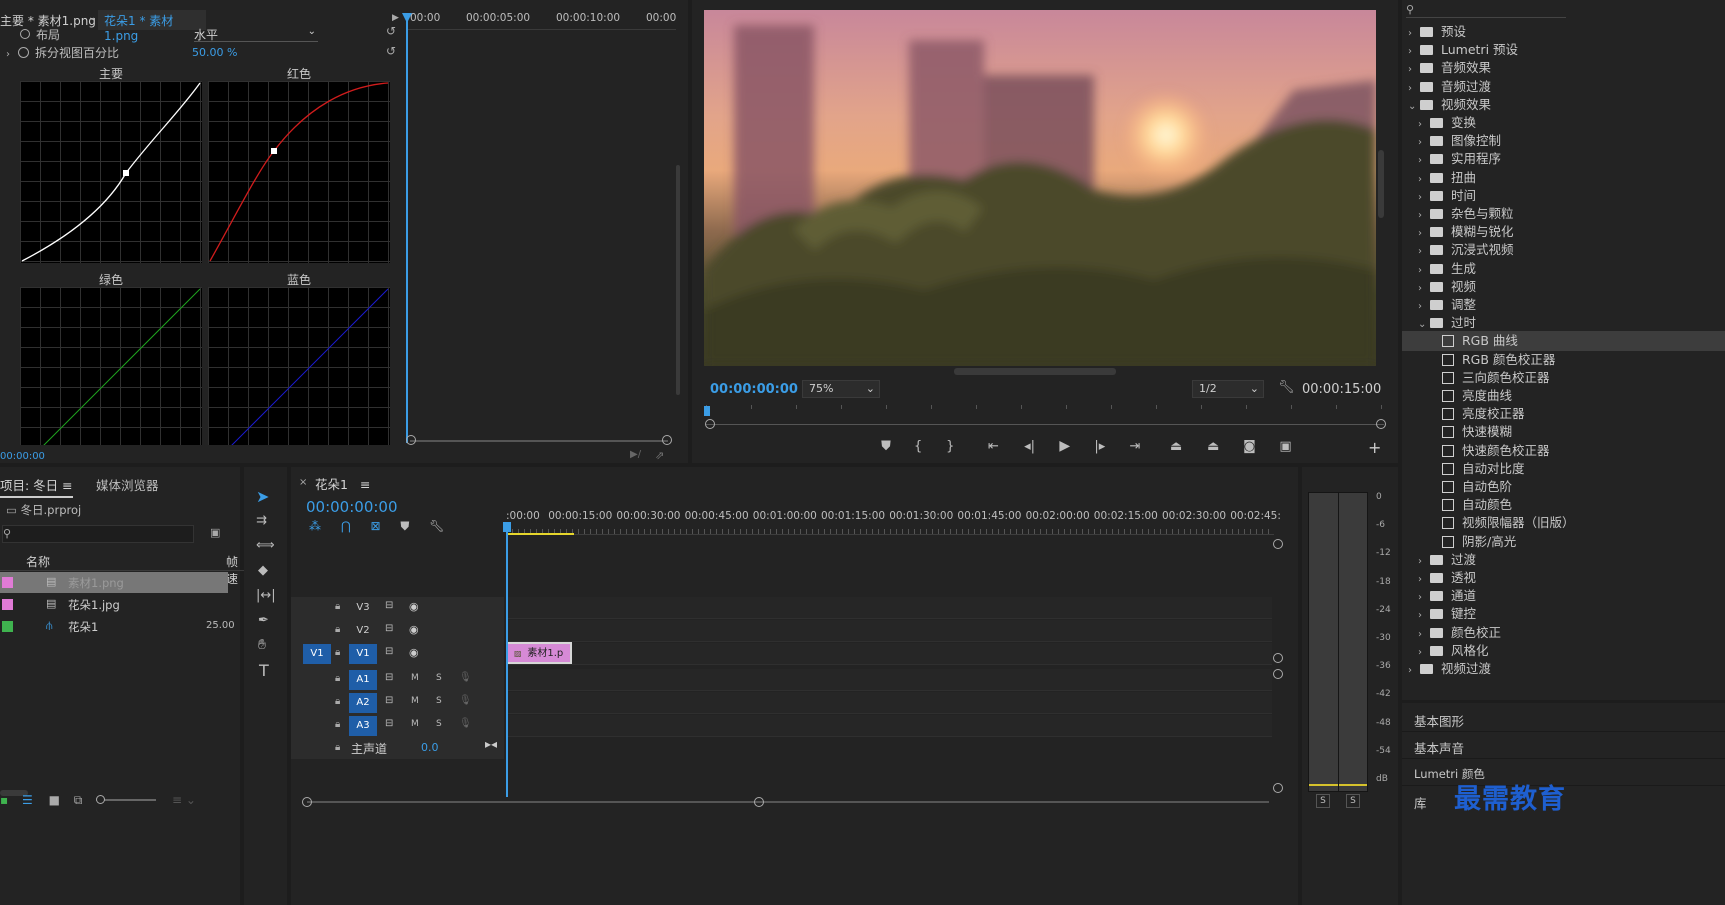 The height and width of the screenshot is (905, 1725). Describe the element at coordinates (363, 680) in the screenshot. I see `track-target-a1: A1` at that location.